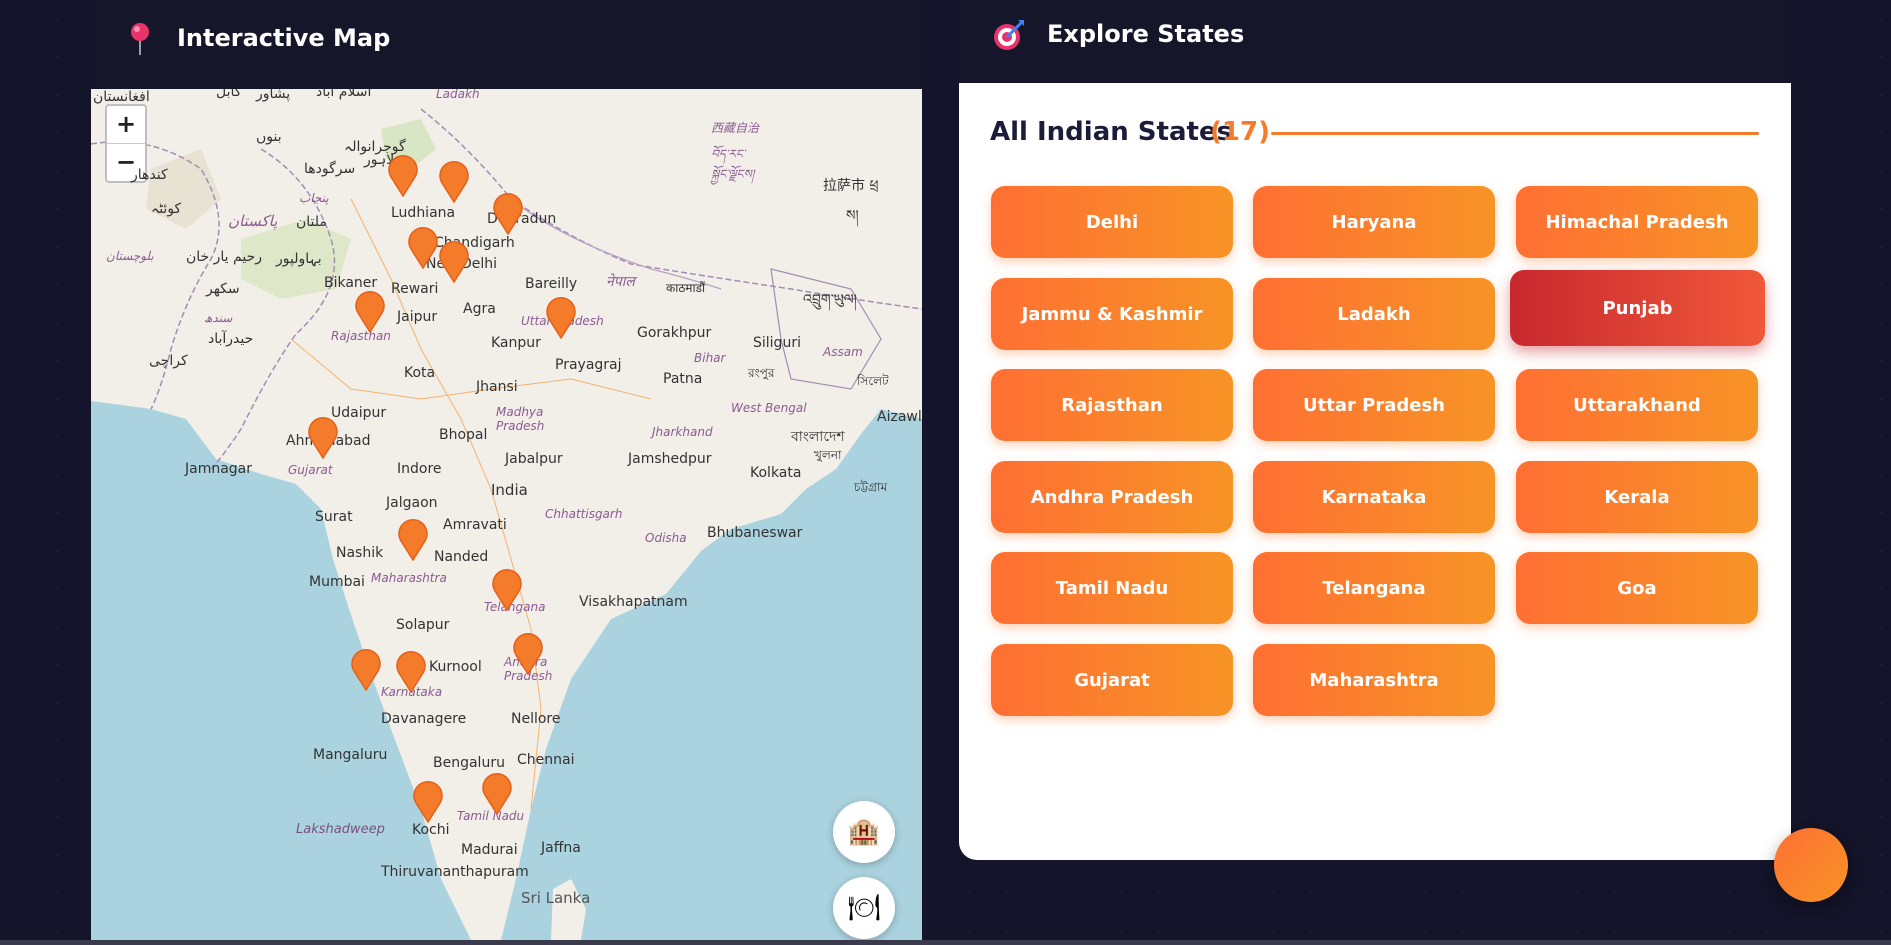  Describe the element at coordinates (334, 517) in the screenshot. I see `map-label: Surat` at that location.